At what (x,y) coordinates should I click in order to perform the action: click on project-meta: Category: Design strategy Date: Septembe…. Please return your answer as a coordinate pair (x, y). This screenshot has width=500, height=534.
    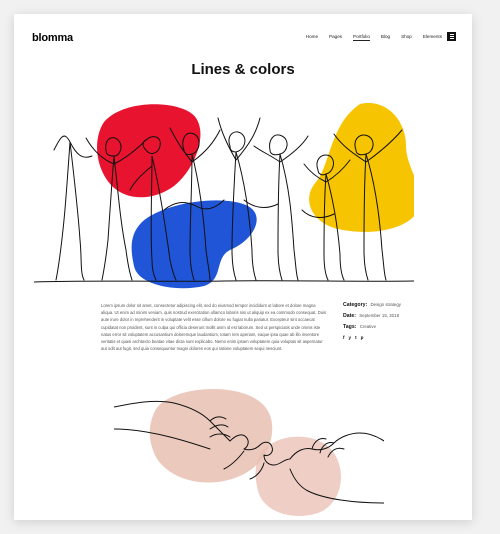
    Looking at the image, I should click on (383, 321).